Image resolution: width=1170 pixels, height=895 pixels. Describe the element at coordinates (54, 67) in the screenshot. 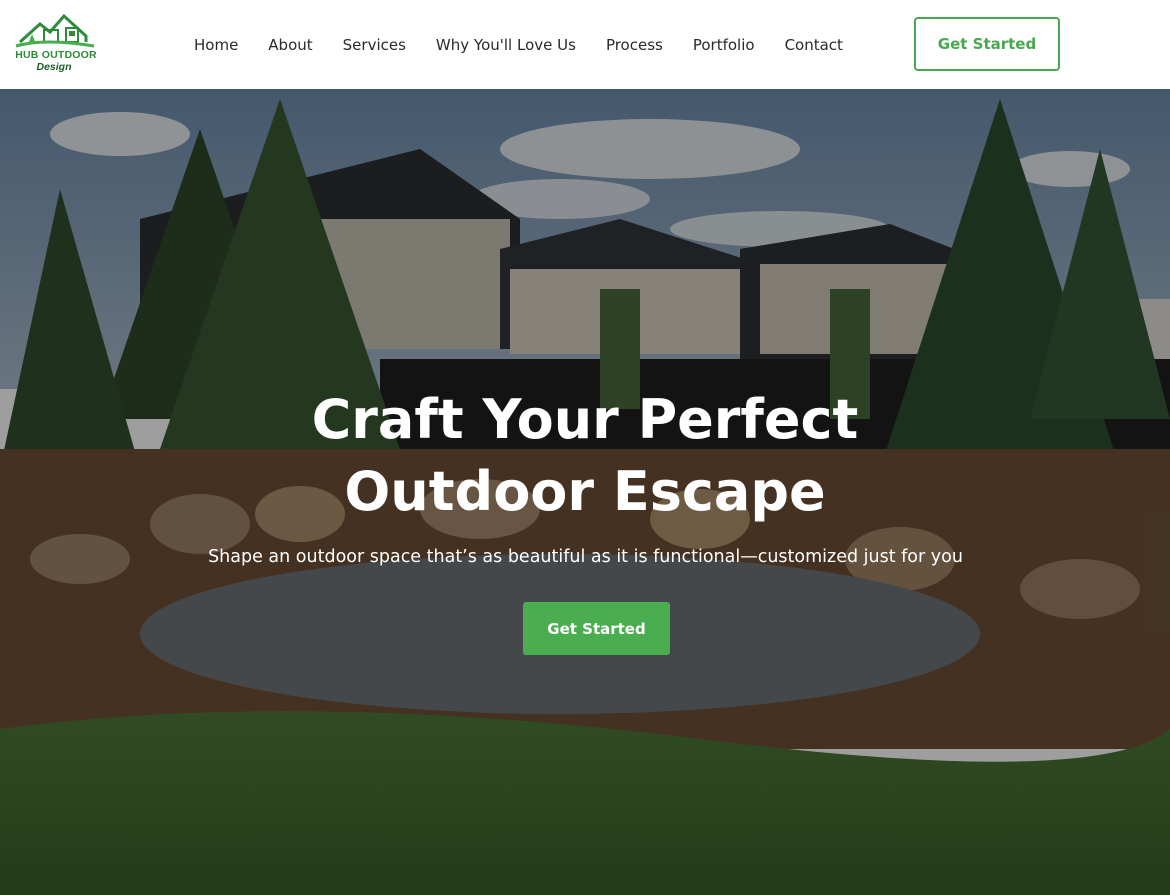

I see `brand-tagline: Design` at that location.